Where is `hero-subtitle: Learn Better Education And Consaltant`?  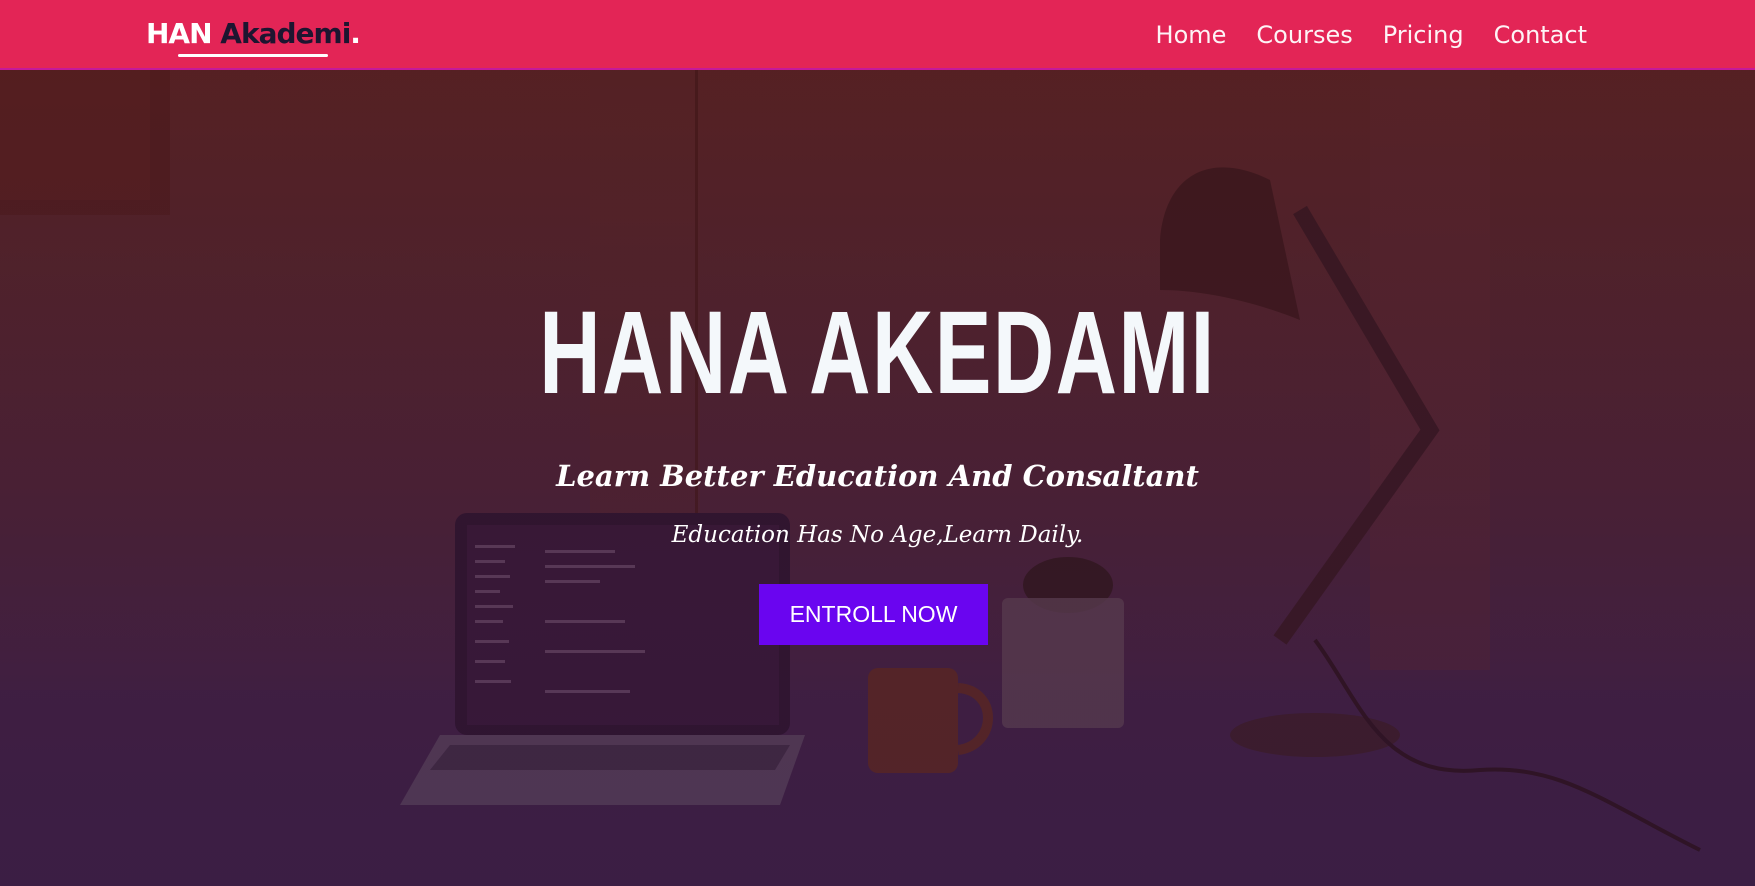
hero-subtitle: Learn Better Education And Consaltant is located at coordinates (877, 476).